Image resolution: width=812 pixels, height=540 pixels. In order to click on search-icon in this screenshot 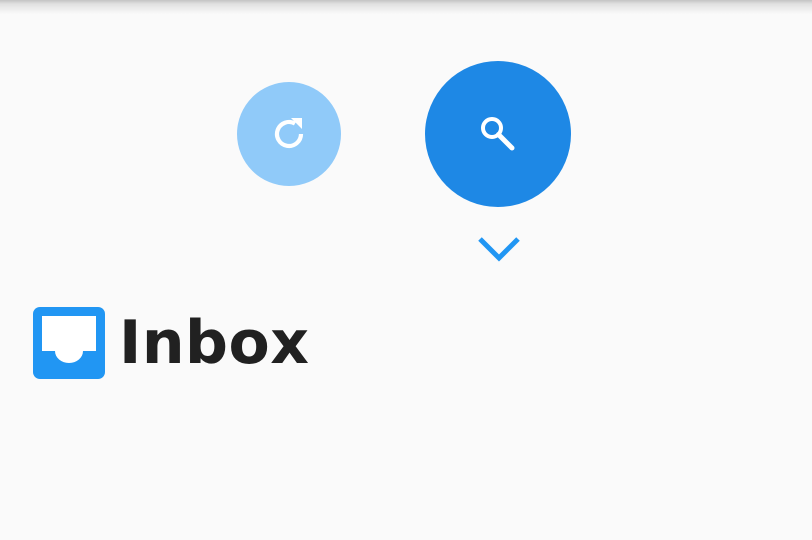, I will do `click(498, 134)`.